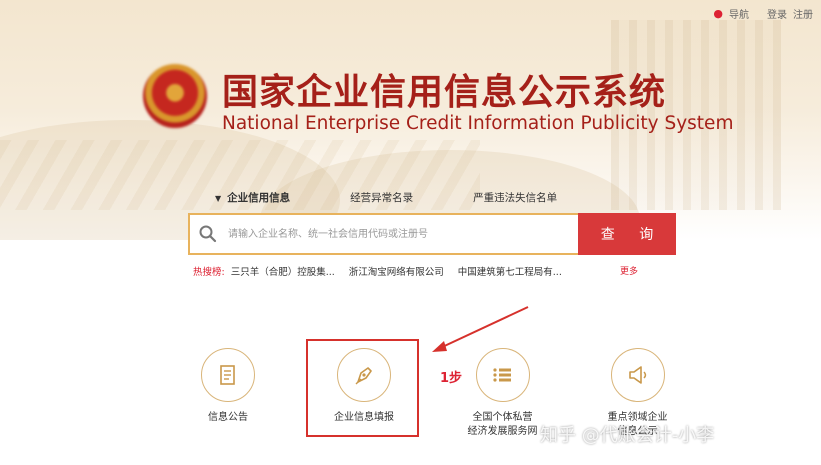 This screenshot has width=821, height=465. What do you see at coordinates (396, 271) in the screenshot?
I see `hot-search-item: 浙江淘宝网络有限公司` at bounding box center [396, 271].